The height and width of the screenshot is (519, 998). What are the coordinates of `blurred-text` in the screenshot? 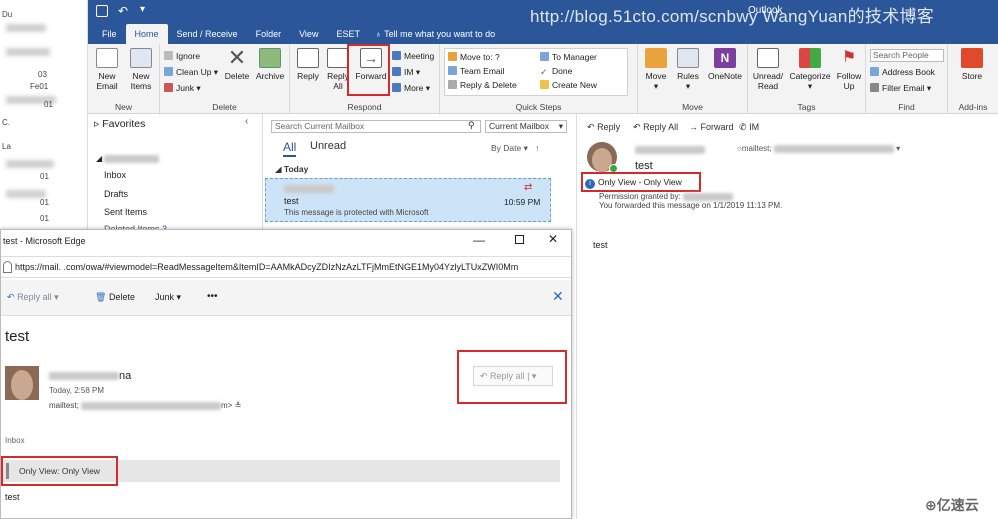 It's located at (30, 164).